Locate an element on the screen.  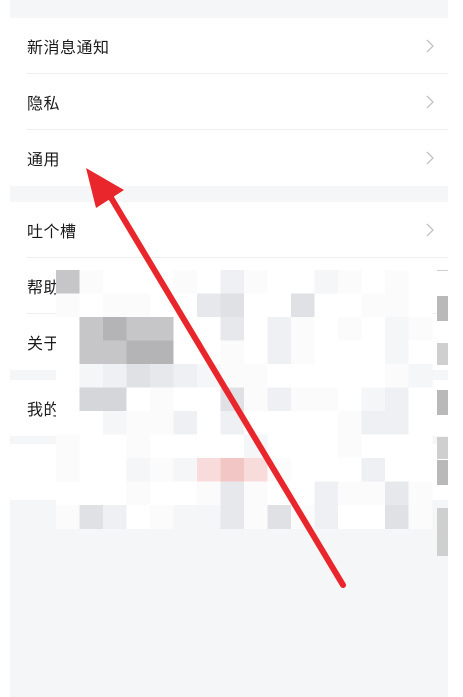
setting-label: 吐个槽 is located at coordinates (52, 231).